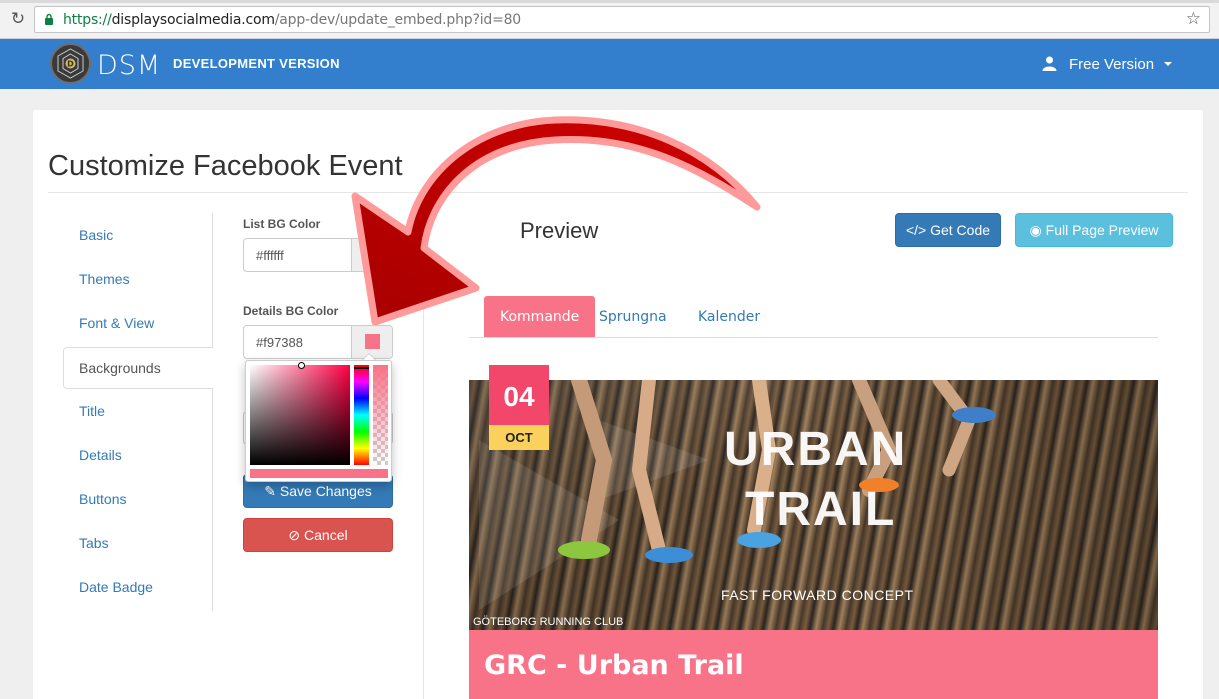  I want to click on alpha-slider, so click(380, 415).